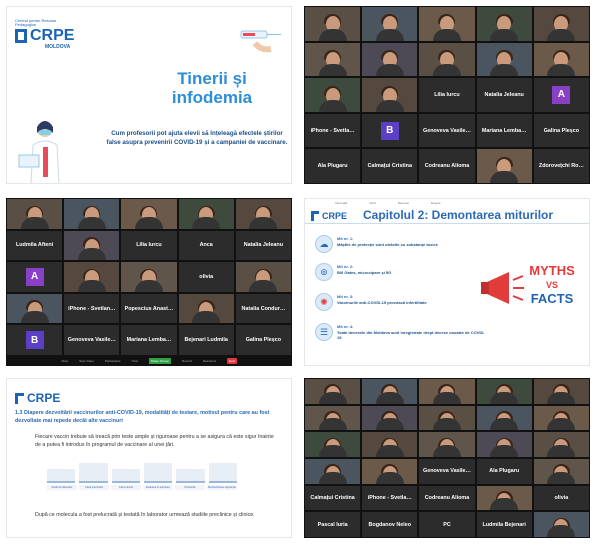  Describe the element at coordinates (341, 203) in the screenshot. I see `nav-item: Informații` at that location.